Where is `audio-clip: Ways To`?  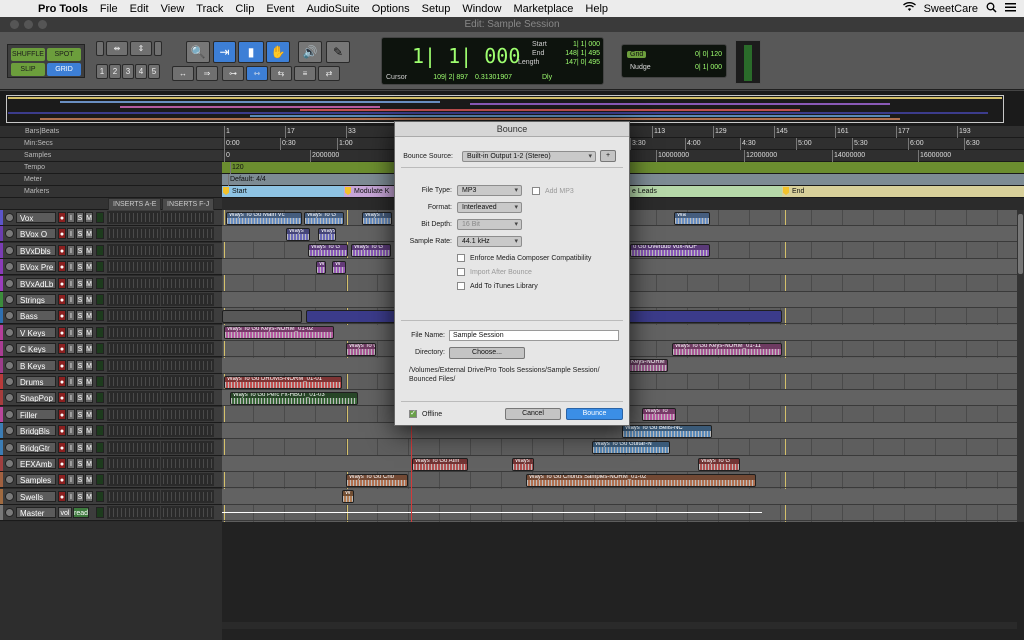 audio-clip: Ways To is located at coordinates (659, 415).